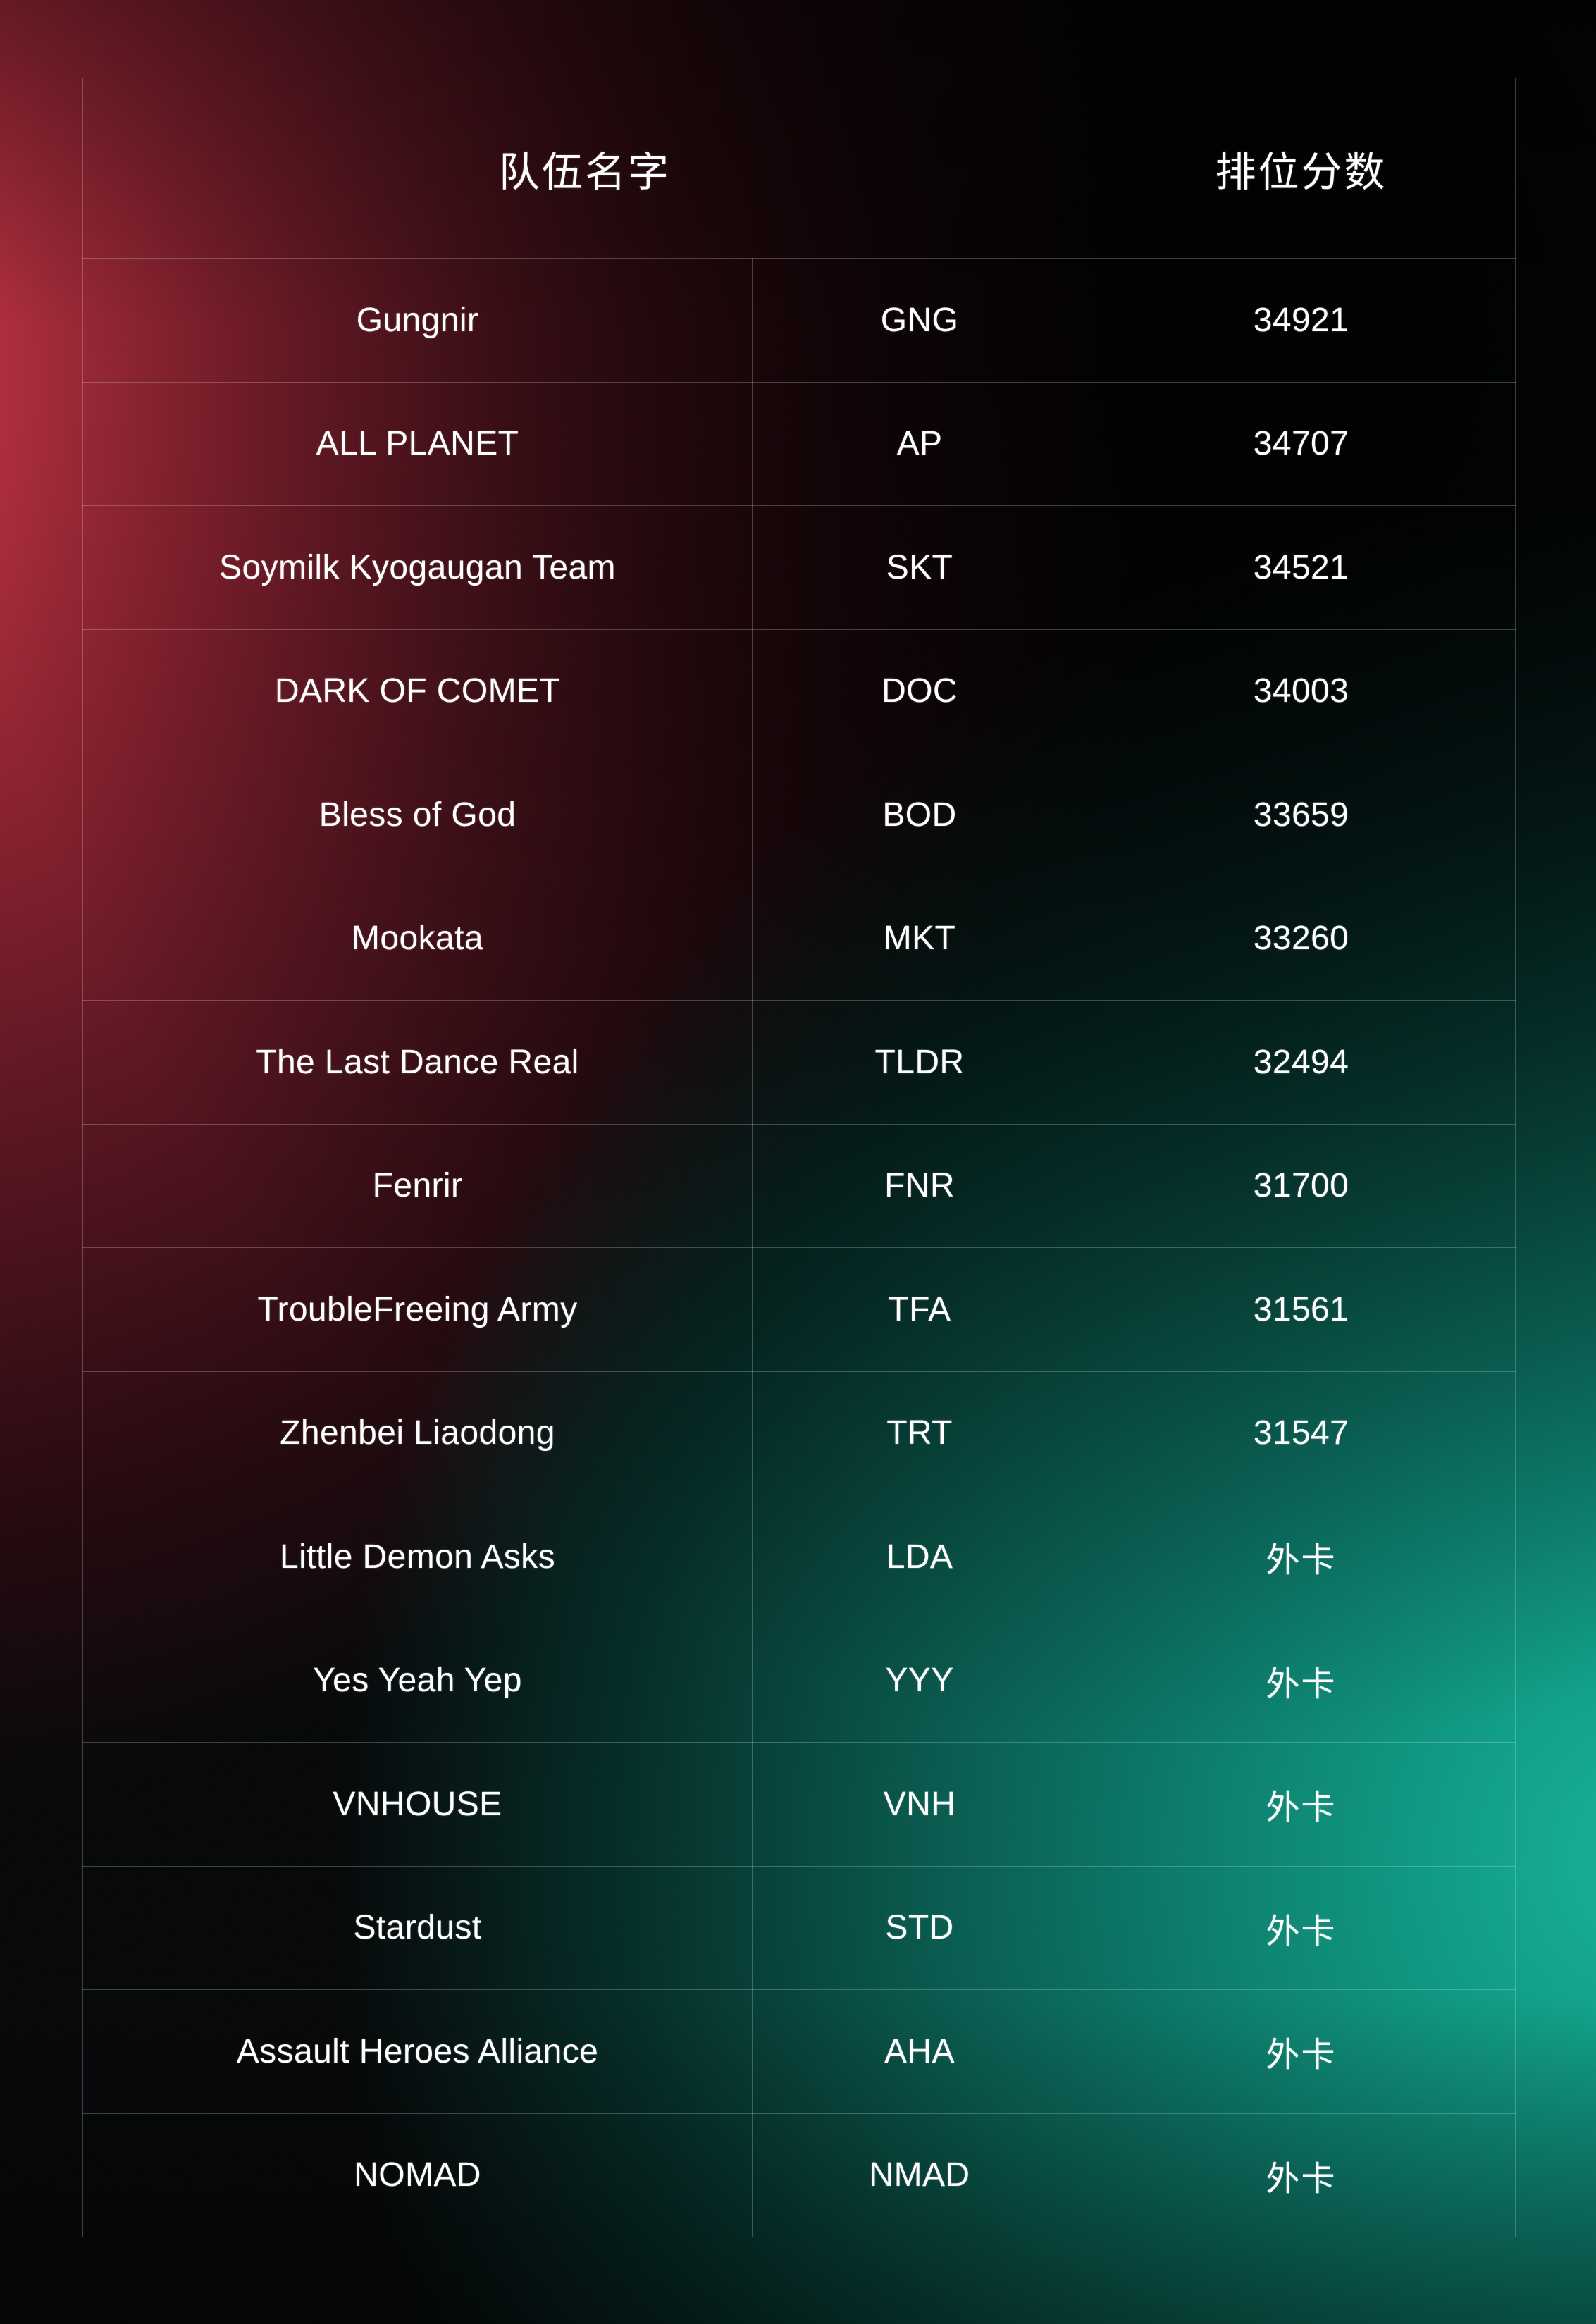 This screenshot has width=1596, height=2324. Describe the element at coordinates (418, 443) in the screenshot. I see `cell-team-name: ALL PLANET` at that location.